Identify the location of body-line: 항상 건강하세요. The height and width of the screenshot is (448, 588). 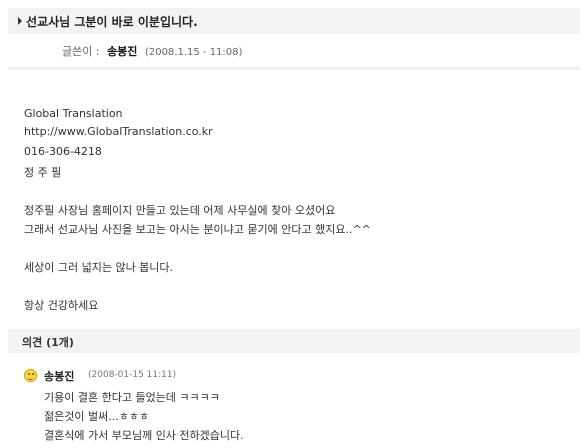
(61, 305).